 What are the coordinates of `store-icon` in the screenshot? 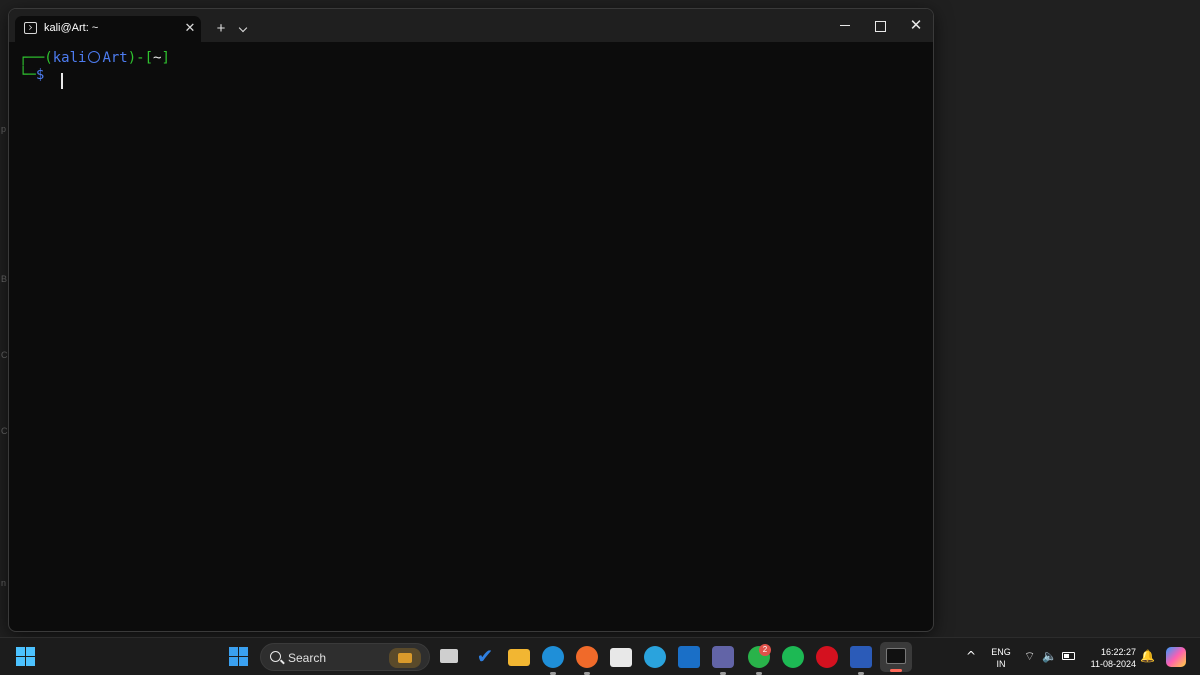 It's located at (621, 657).